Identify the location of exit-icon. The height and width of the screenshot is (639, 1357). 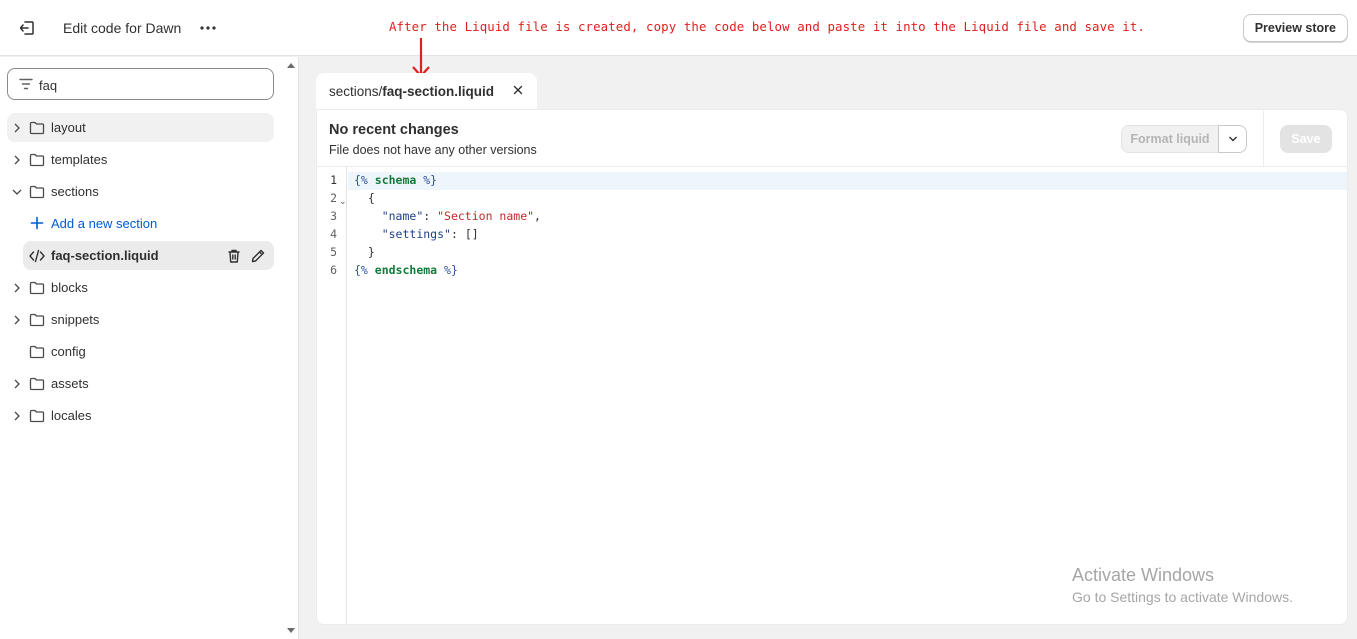
(26, 28).